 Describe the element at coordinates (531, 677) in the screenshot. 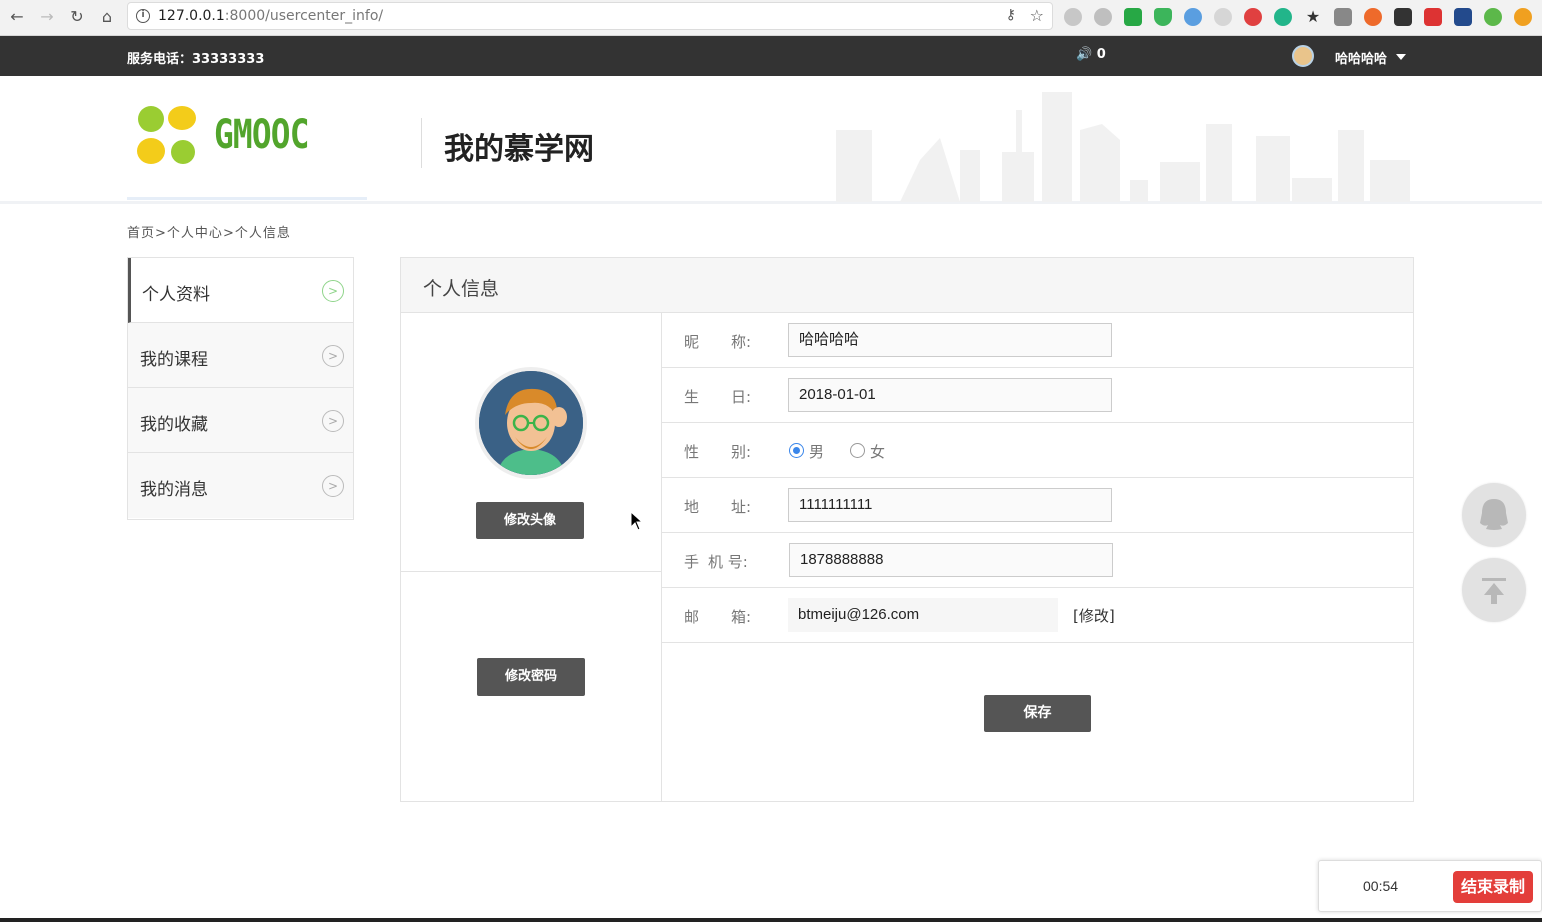

I see `change-password-button: 修改密码` at that location.